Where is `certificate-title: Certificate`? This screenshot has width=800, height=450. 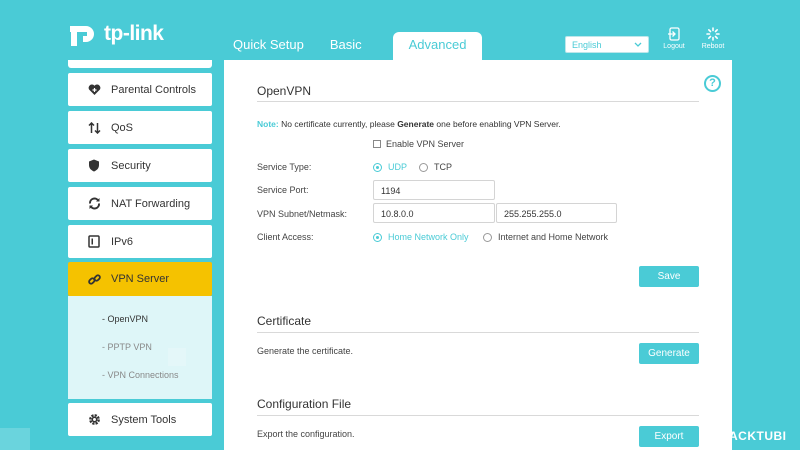 certificate-title: Certificate is located at coordinates (284, 321).